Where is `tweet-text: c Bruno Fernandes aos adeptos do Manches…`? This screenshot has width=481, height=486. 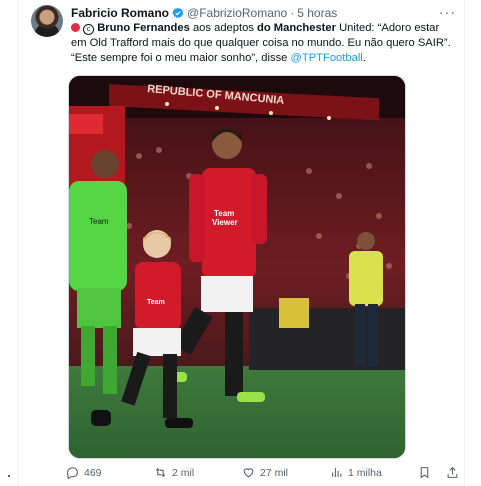
tweet-text: c Bruno Fernandes aos adeptos do Manches… is located at coordinates (264, 43).